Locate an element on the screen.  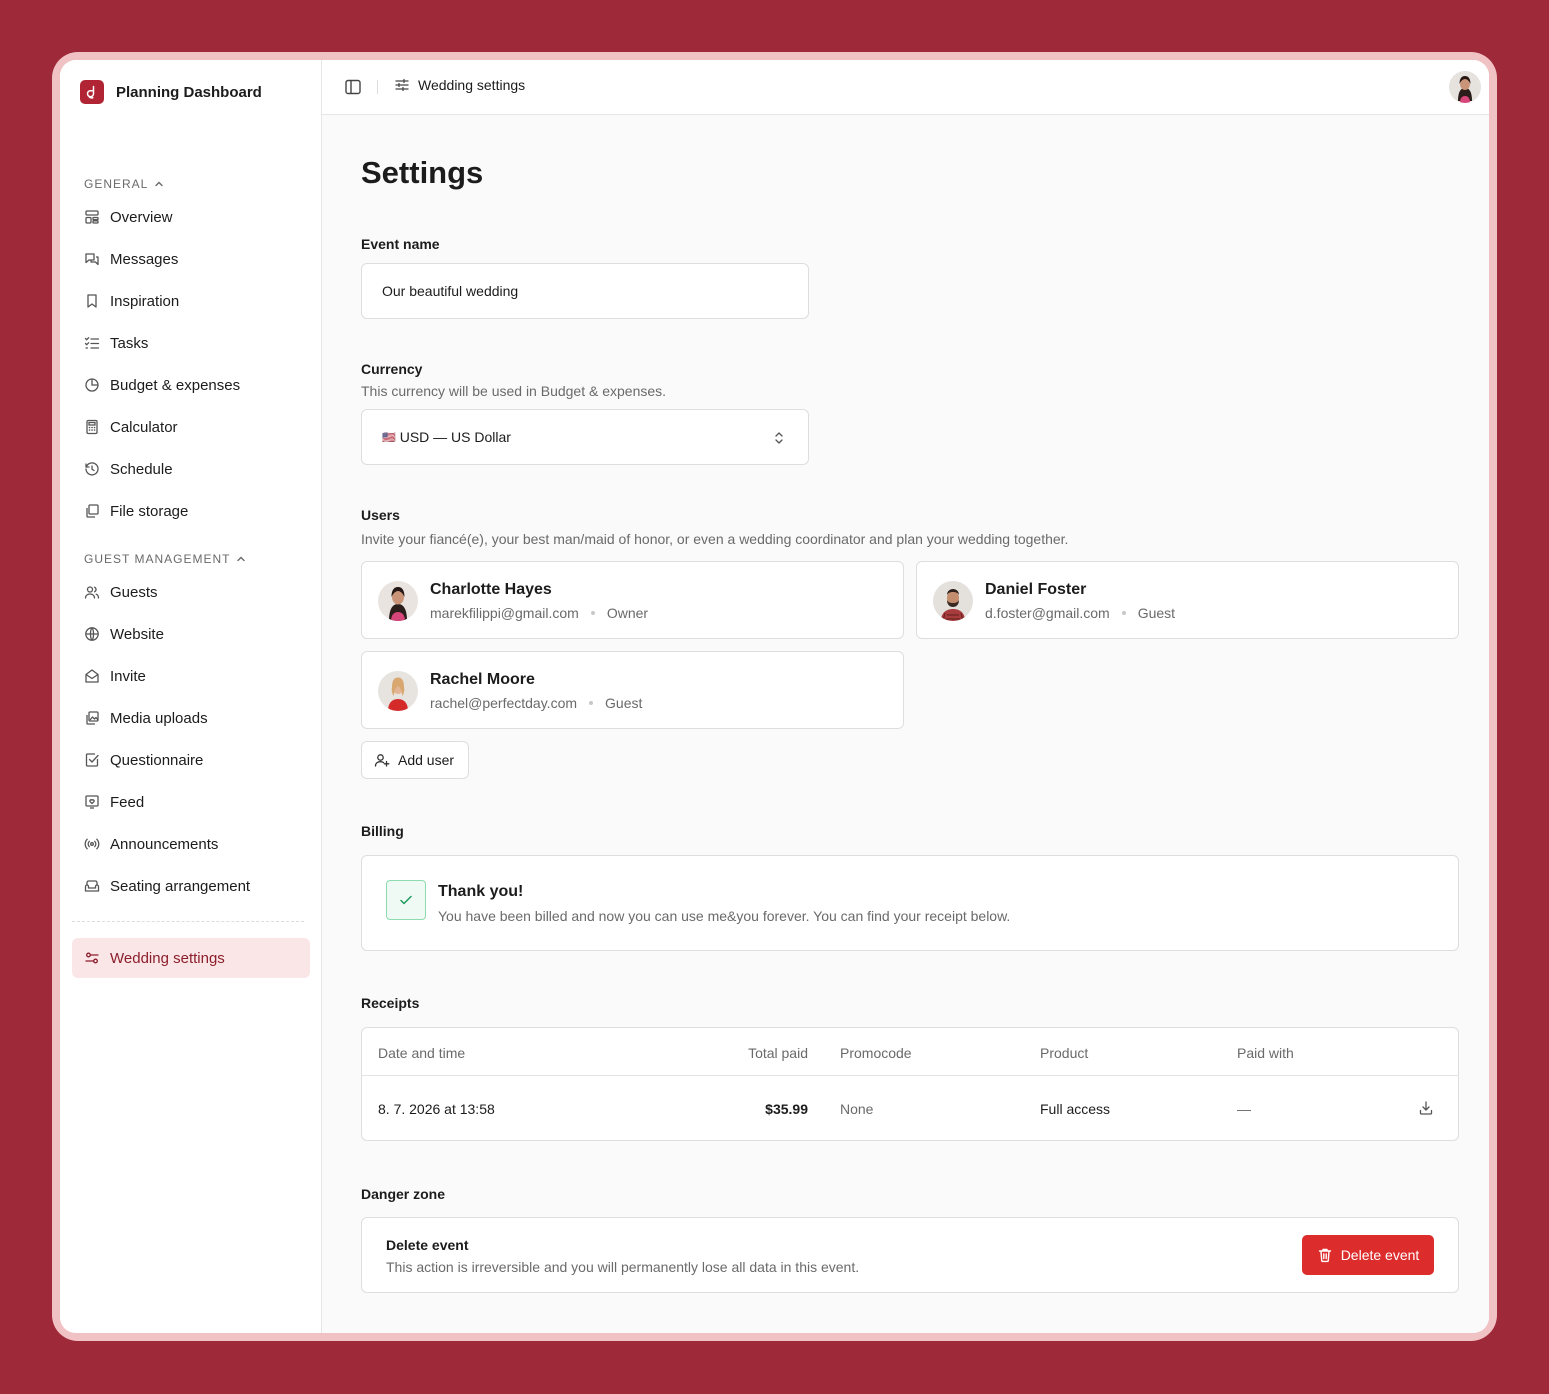
checkbox-icon is located at coordinates (92, 760).